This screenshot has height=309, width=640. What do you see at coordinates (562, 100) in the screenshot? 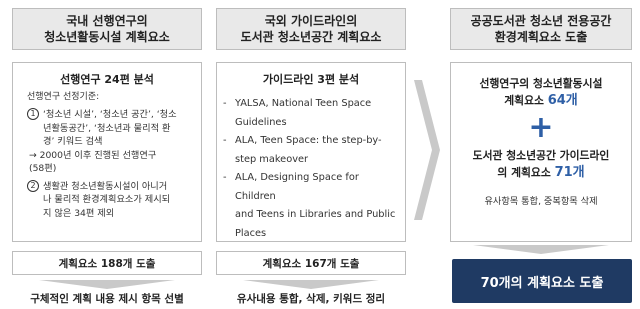
I see `col3-part1-count: 64개` at bounding box center [562, 100].